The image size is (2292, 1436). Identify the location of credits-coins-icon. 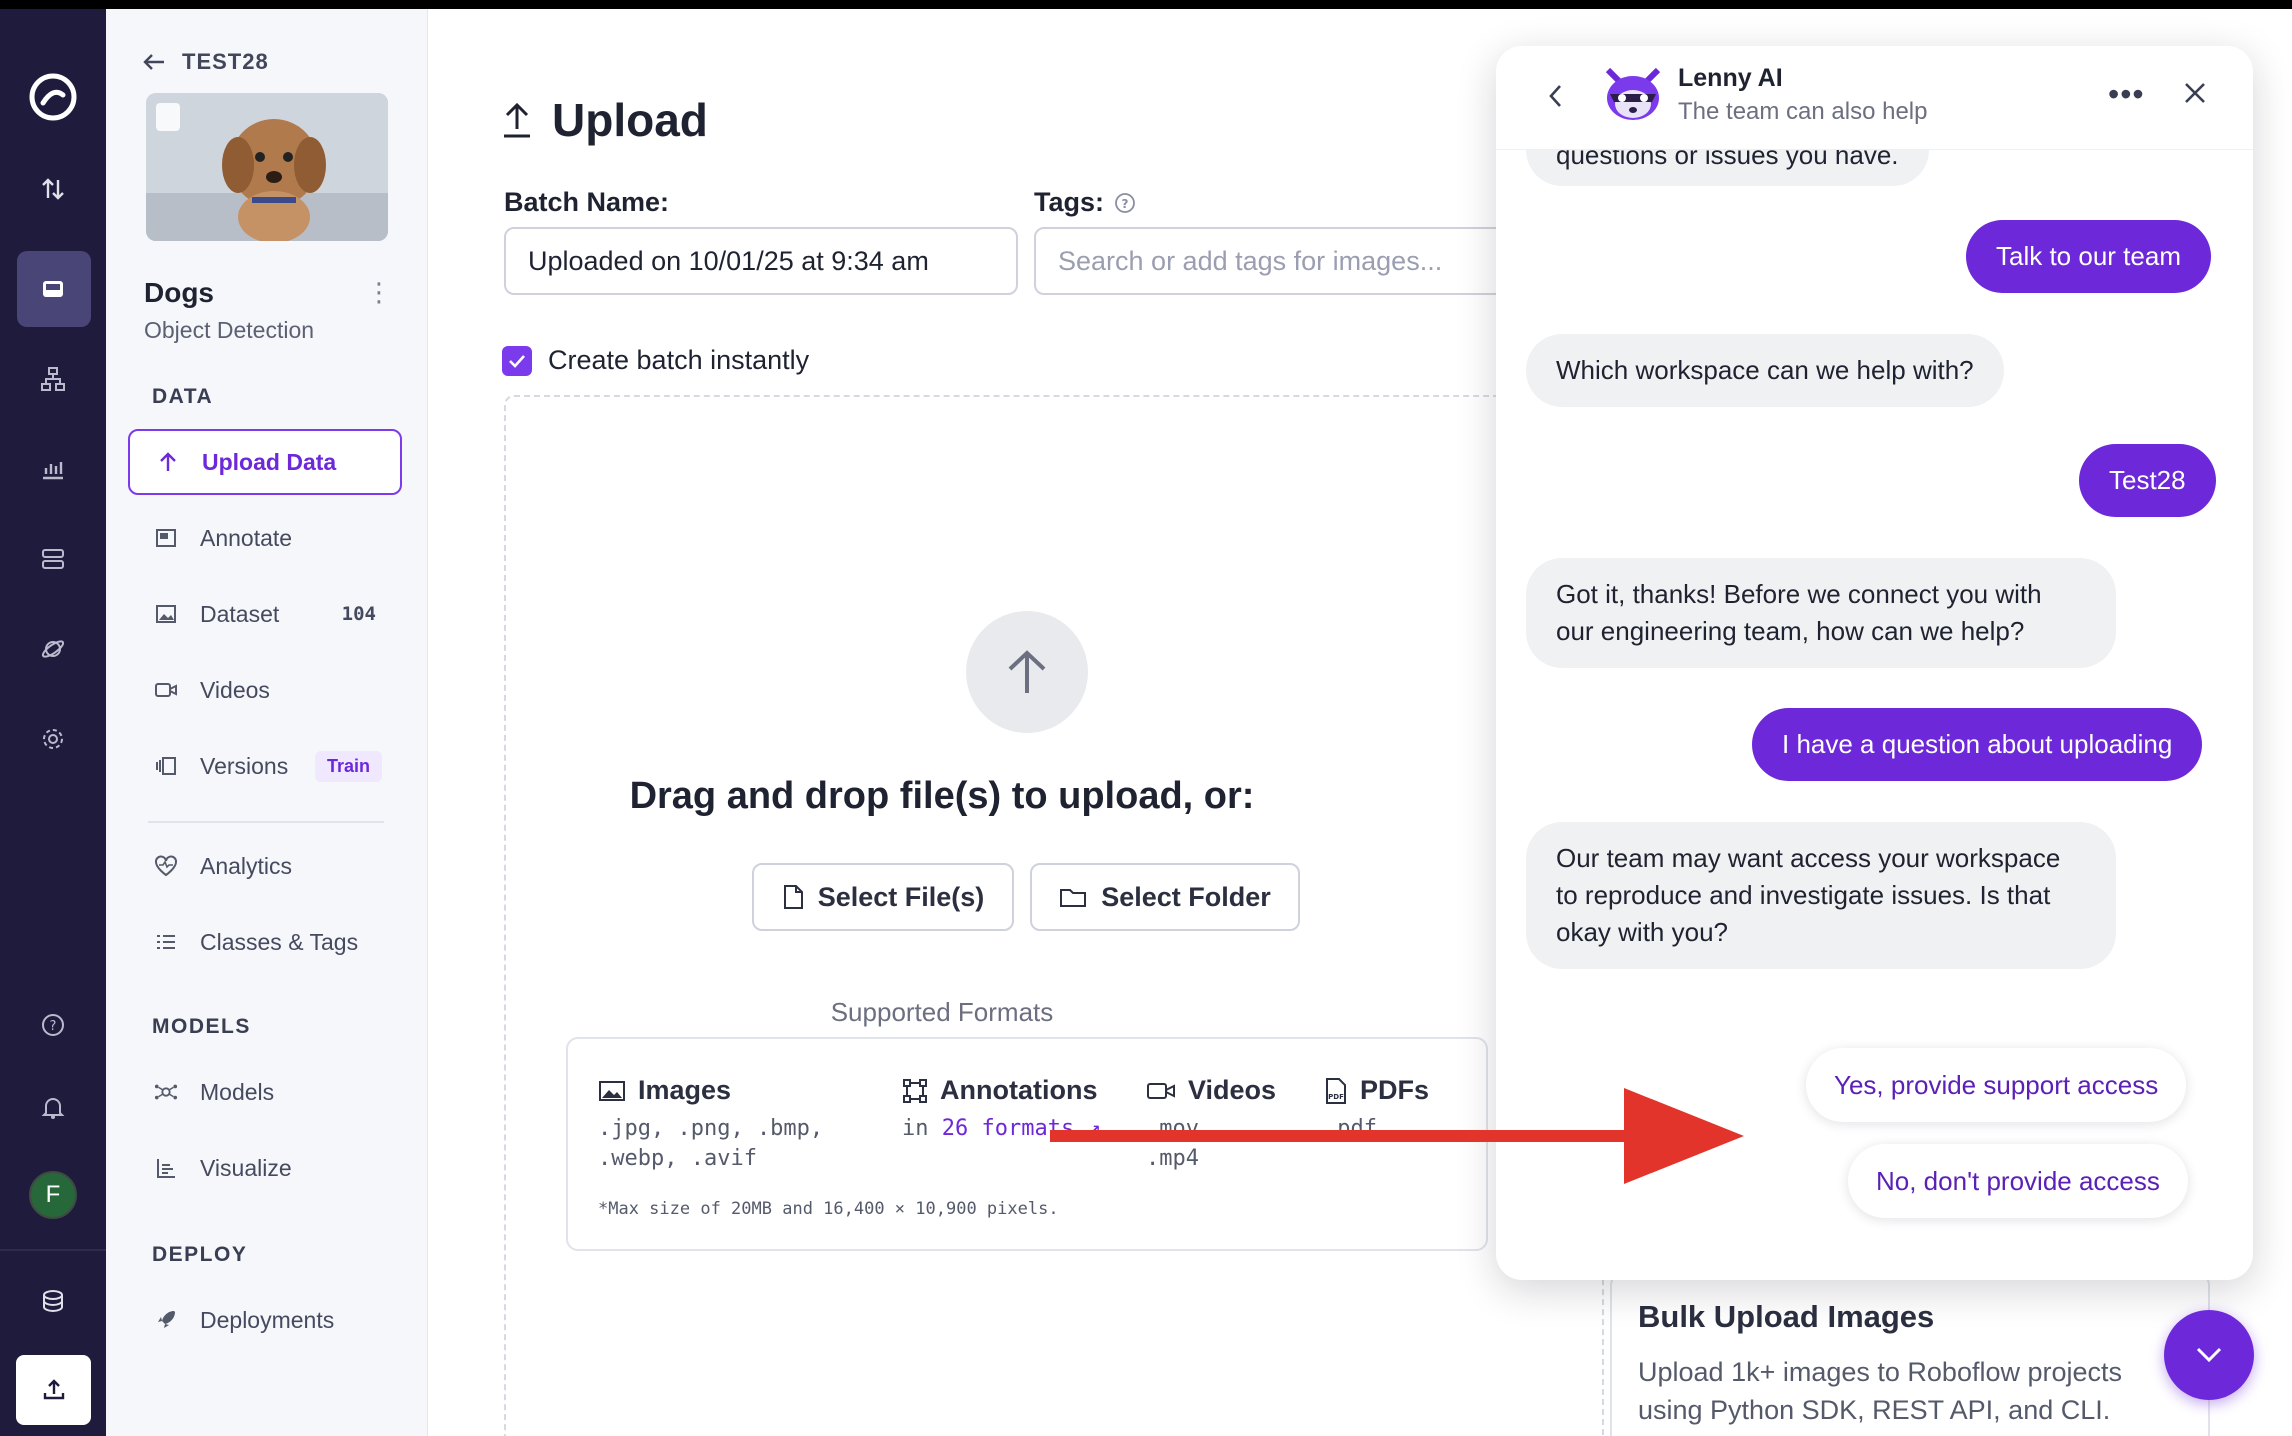
(53, 1301).